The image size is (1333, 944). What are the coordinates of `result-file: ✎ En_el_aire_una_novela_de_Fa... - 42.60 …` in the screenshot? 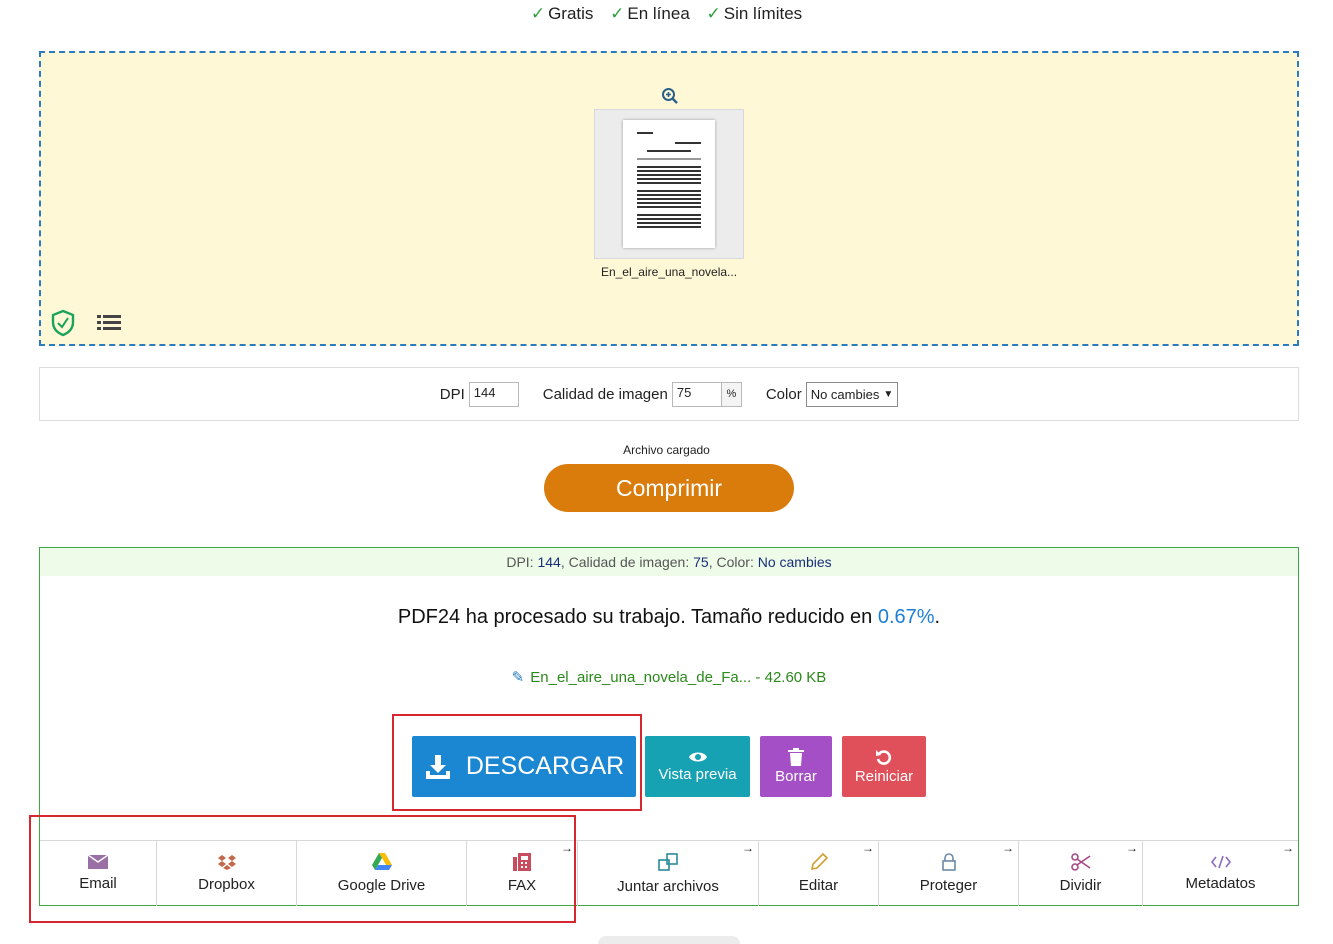 It's located at (669, 677).